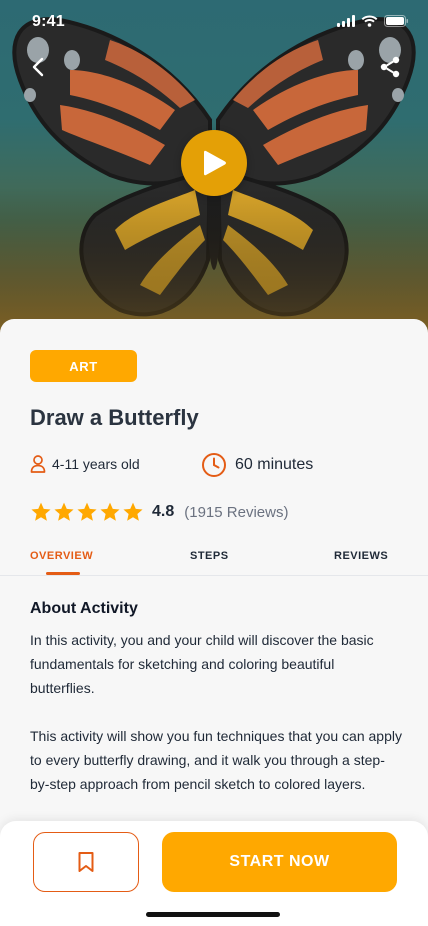 This screenshot has height=926, width=428. Describe the element at coordinates (279, 862) in the screenshot. I see `start-now-button: START NOW` at that location.